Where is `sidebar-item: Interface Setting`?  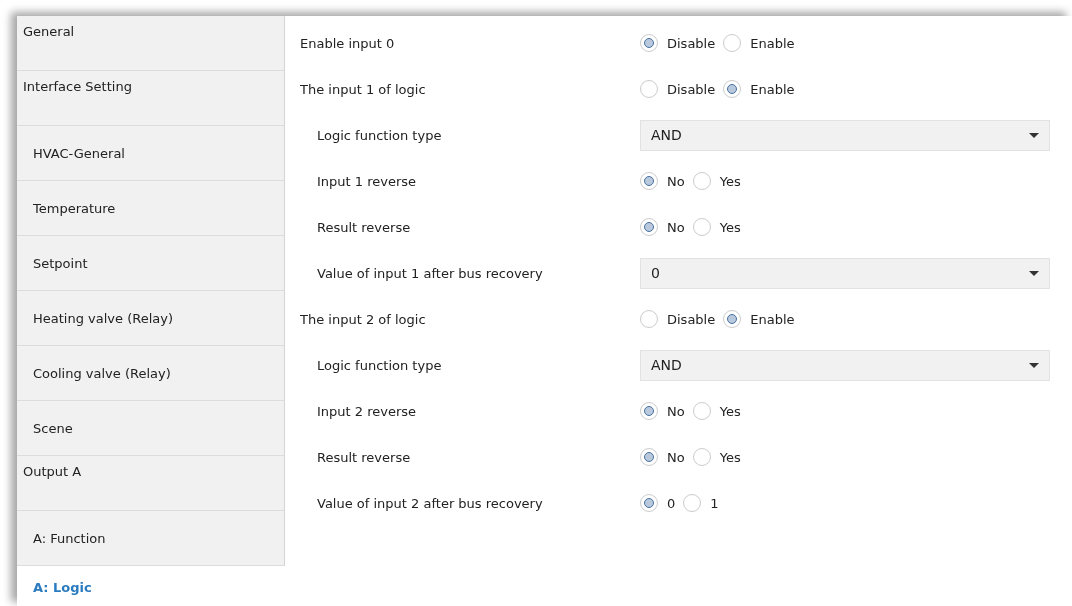
sidebar-item: Interface Setting is located at coordinates (151, 98).